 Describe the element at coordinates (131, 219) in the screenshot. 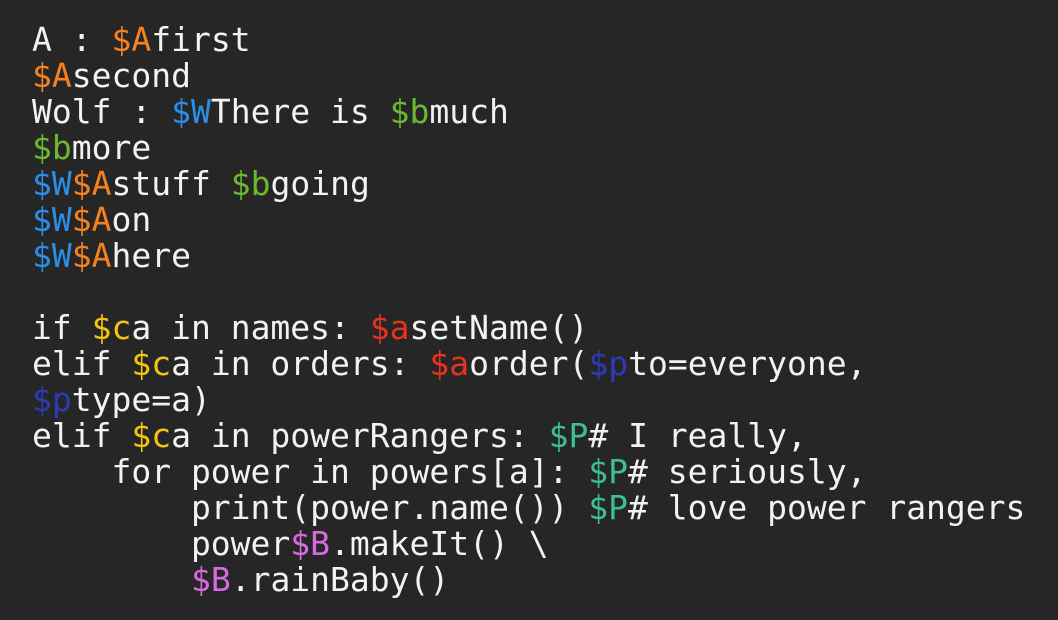

I see `code-token: on` at that location.